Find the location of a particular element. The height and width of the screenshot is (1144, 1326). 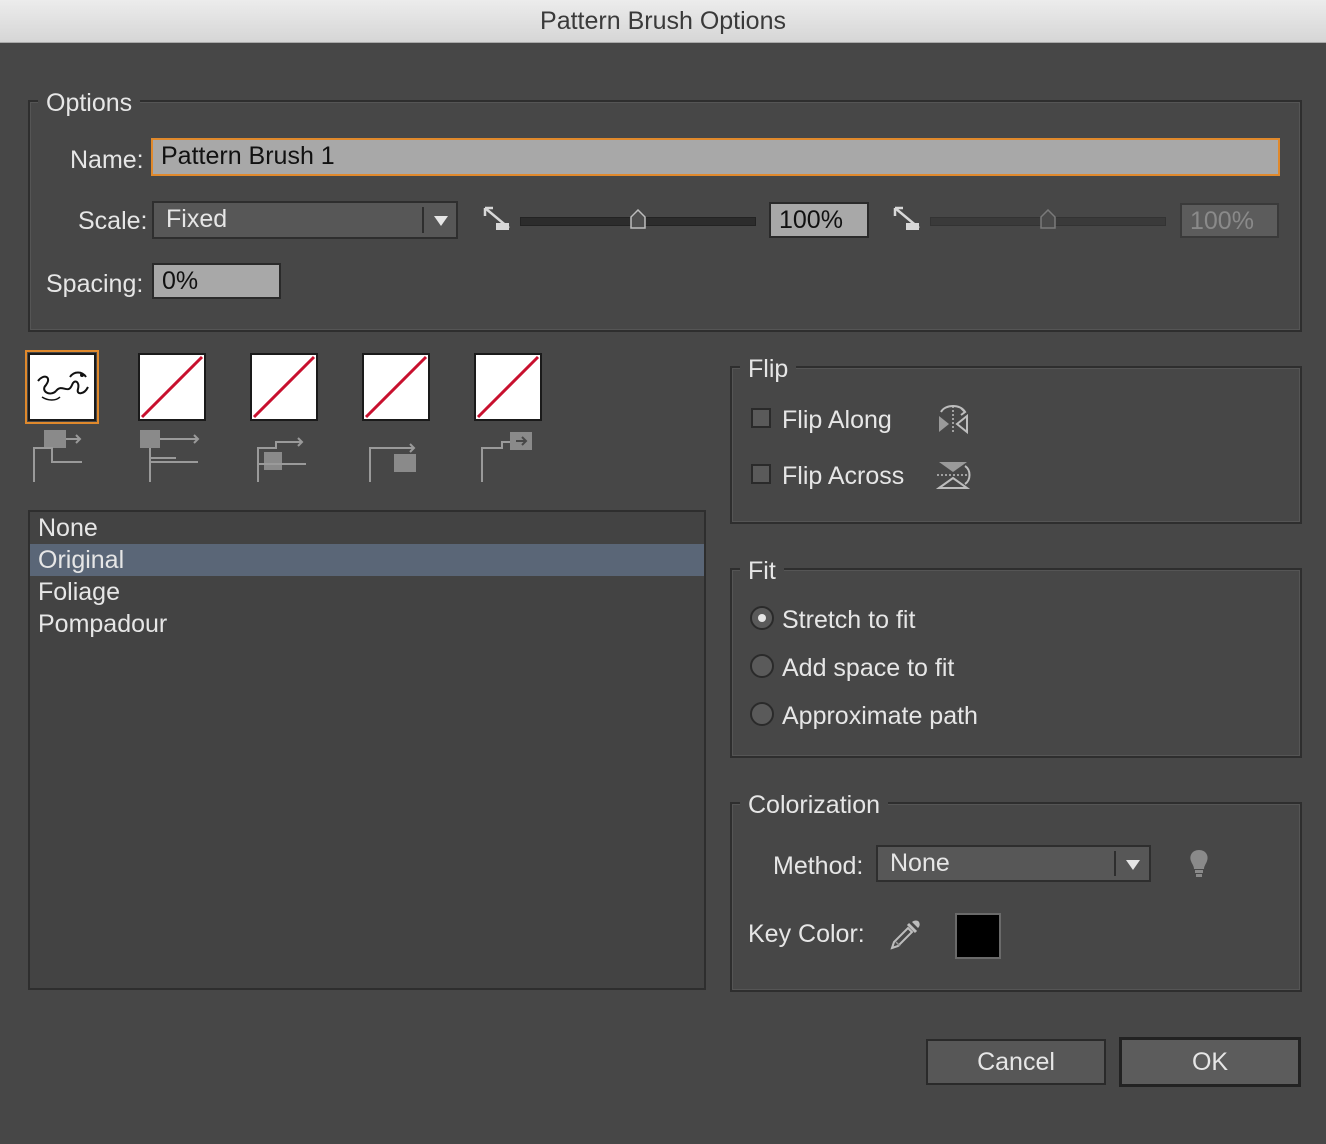

outer-corner-tile is located at coordinates (172, 387).